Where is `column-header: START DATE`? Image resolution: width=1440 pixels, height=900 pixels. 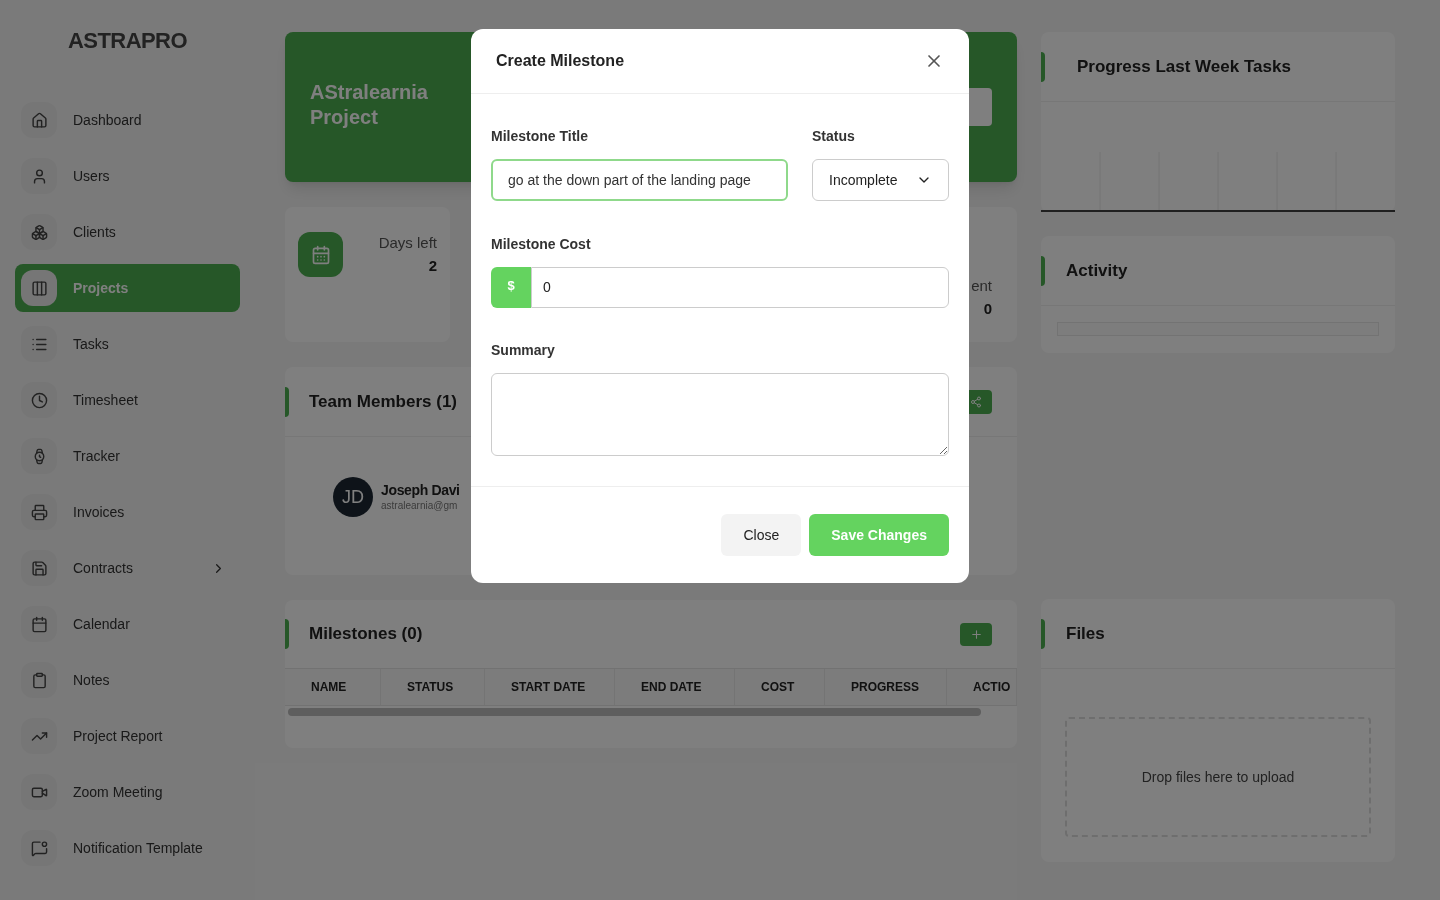
column-header: START DATE is located at coordinates (550, 687).